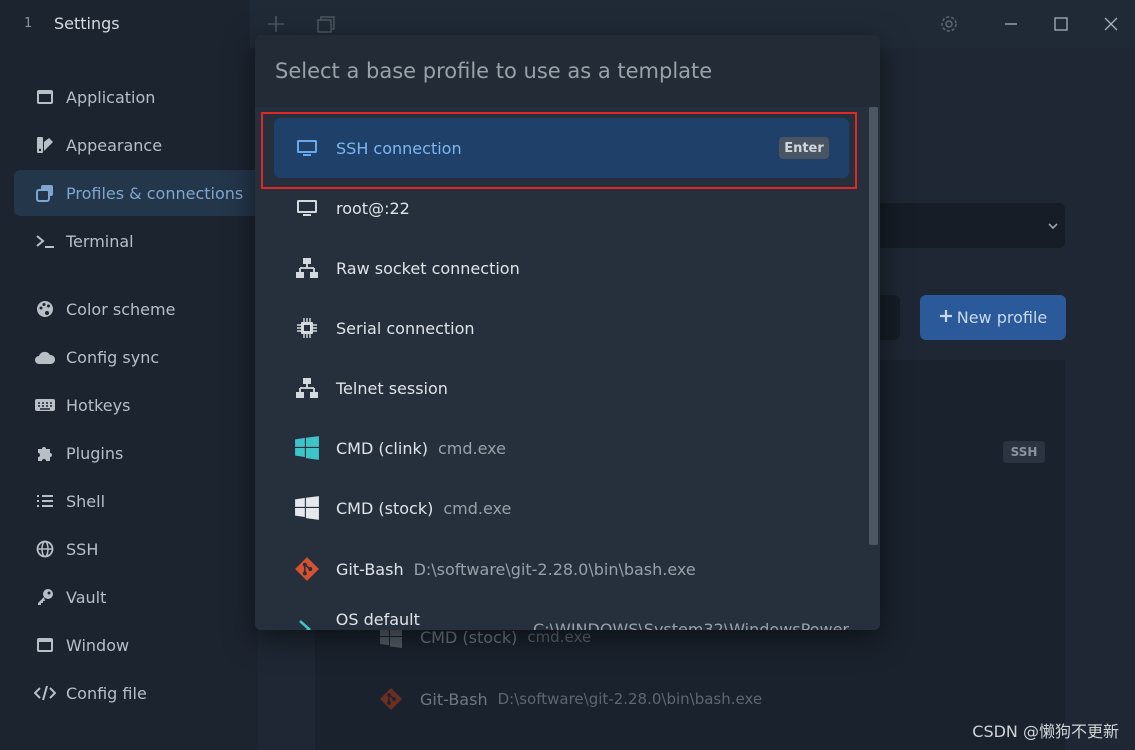  What do you see at coordinates (111, 97) in the screenshot?
I see `sidebar-item-label: Application` at bounding box center [111, 97].